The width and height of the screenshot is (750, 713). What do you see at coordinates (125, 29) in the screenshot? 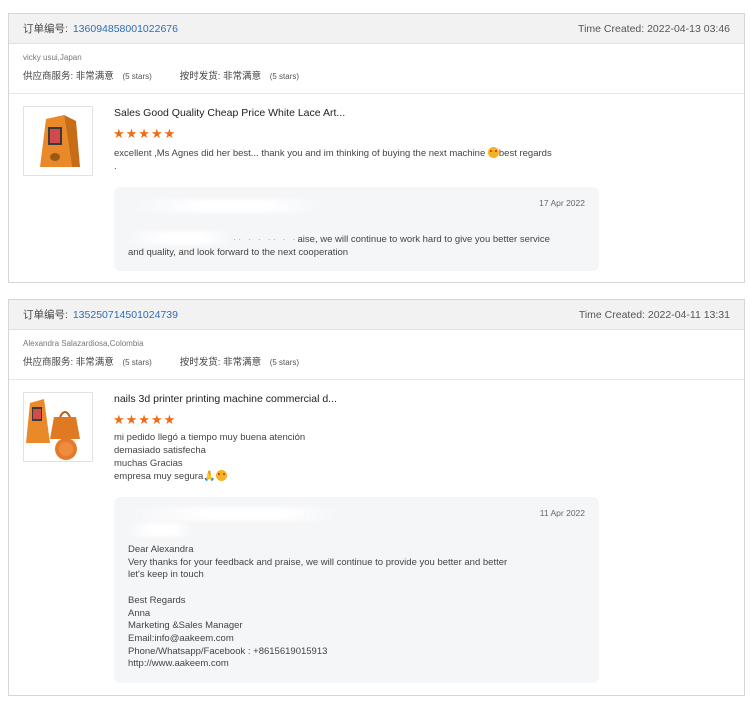
I see `order-id-link: 1360948580010​22676` at bounding box center [125, 29].